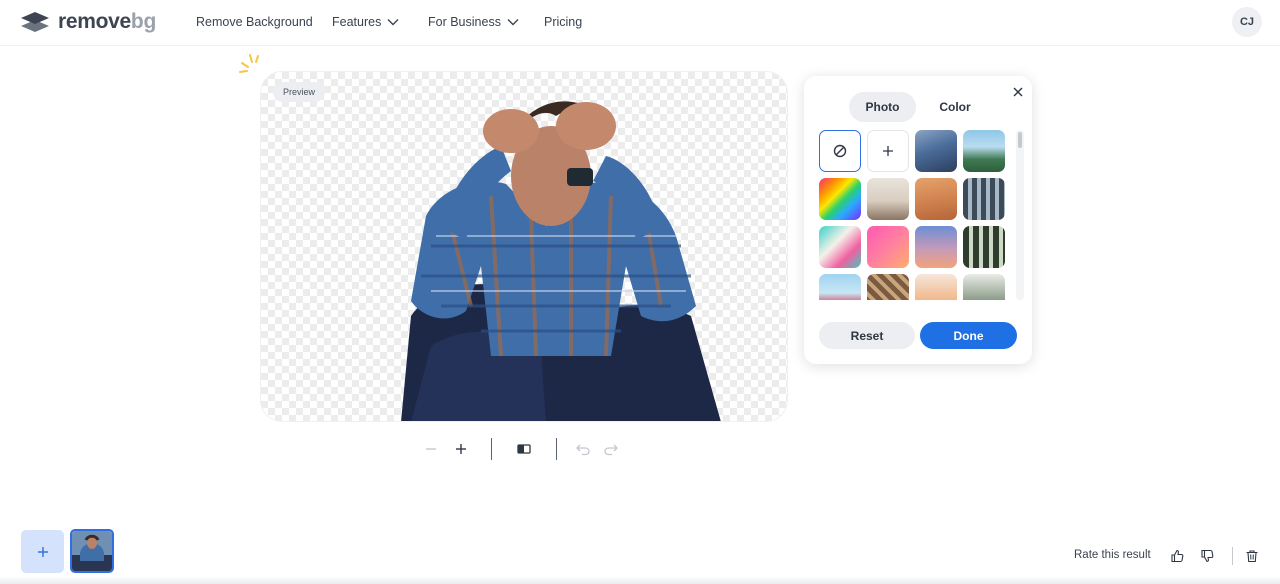 Image resolution: width=1280 pixels, height=584 pixels. I want to click on thumbs-up-icon, so click(1177, 556).